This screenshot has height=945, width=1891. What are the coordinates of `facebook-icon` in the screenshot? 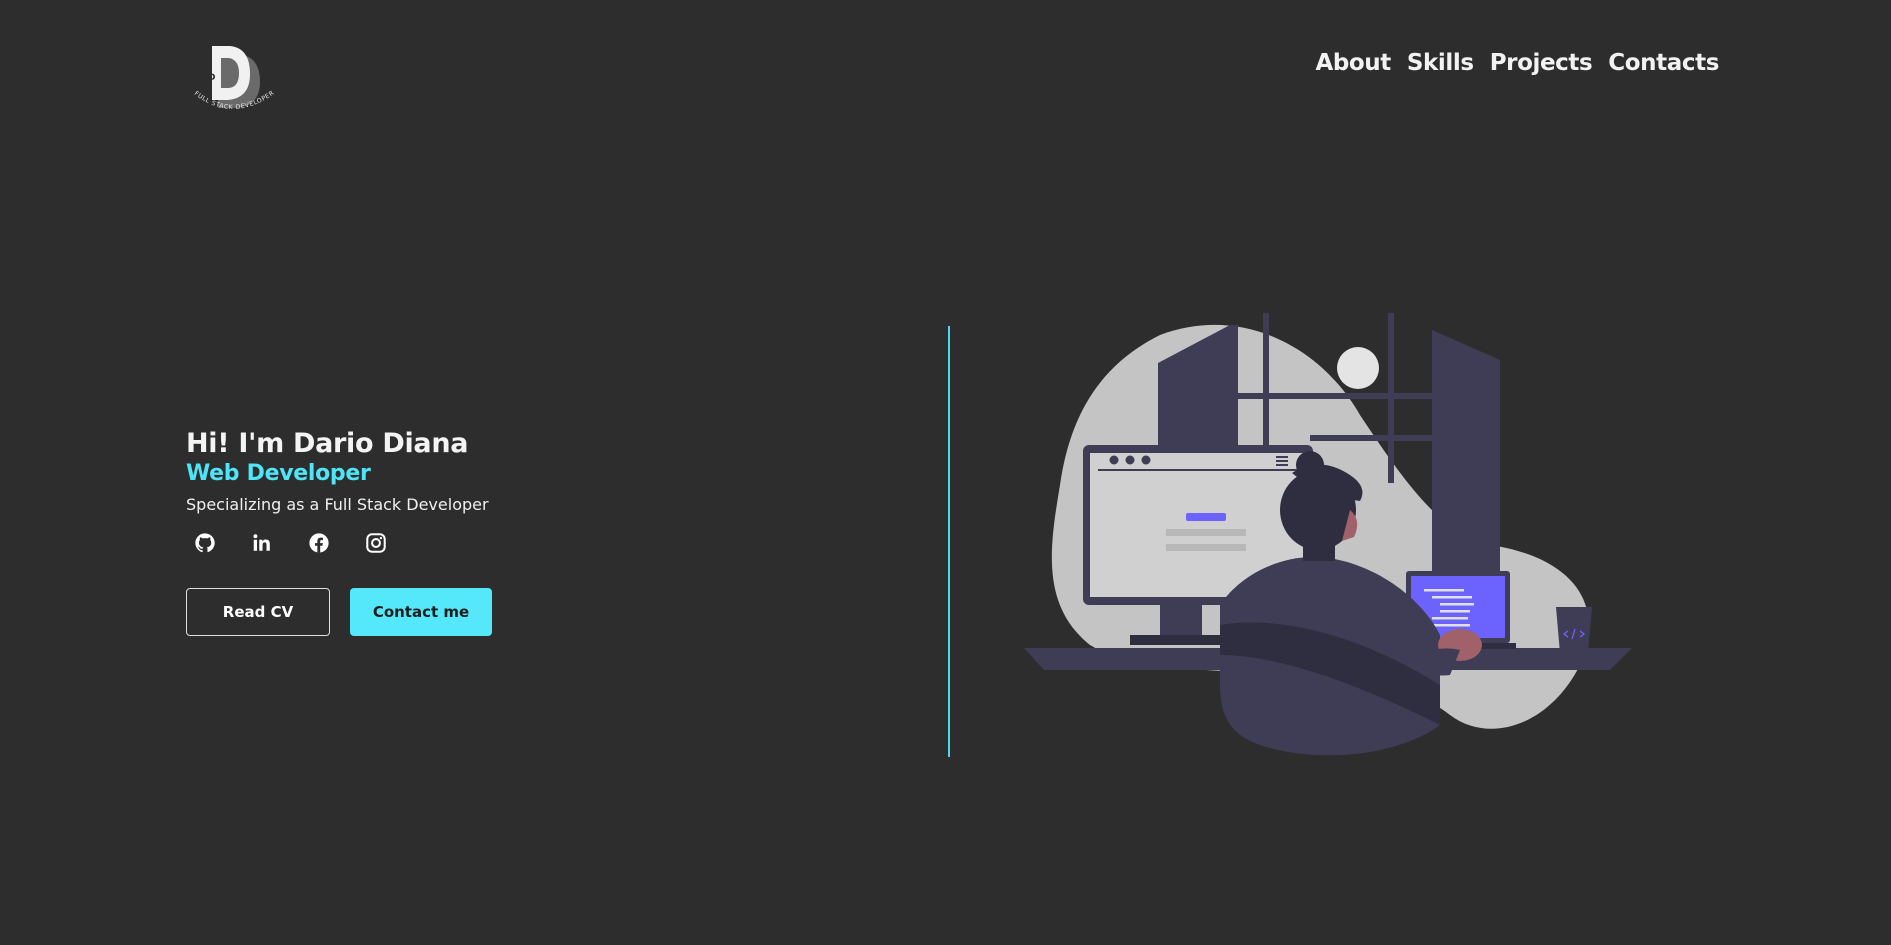 It's located at (319, 543).